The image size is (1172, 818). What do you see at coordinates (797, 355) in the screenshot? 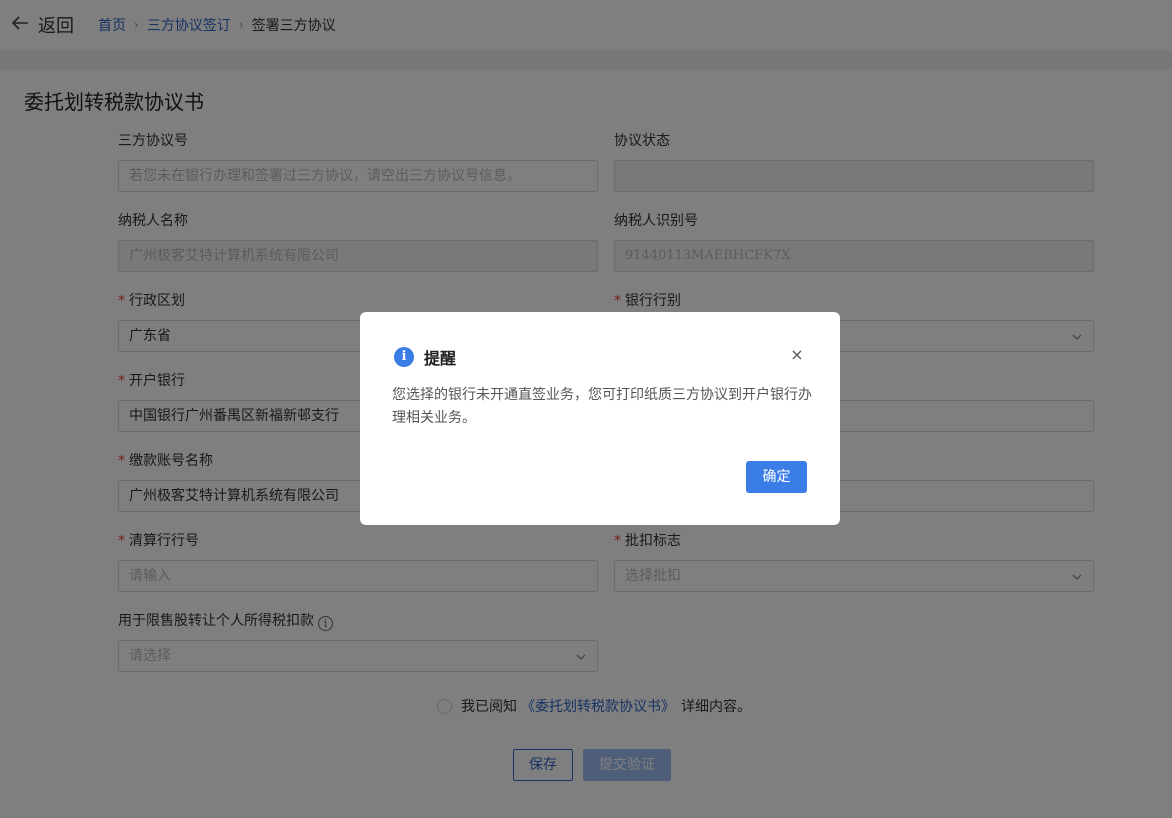
I see `close-icon: ×` at bounding box center [797, 355].